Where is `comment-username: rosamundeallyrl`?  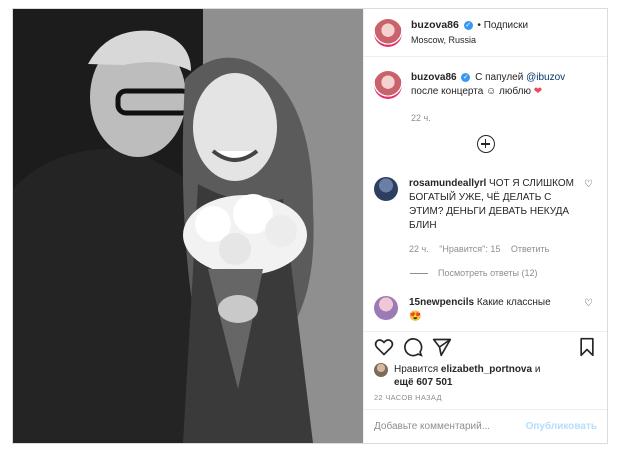
comment-username: rosamundeallyrl is located at coordinates (447, 183).